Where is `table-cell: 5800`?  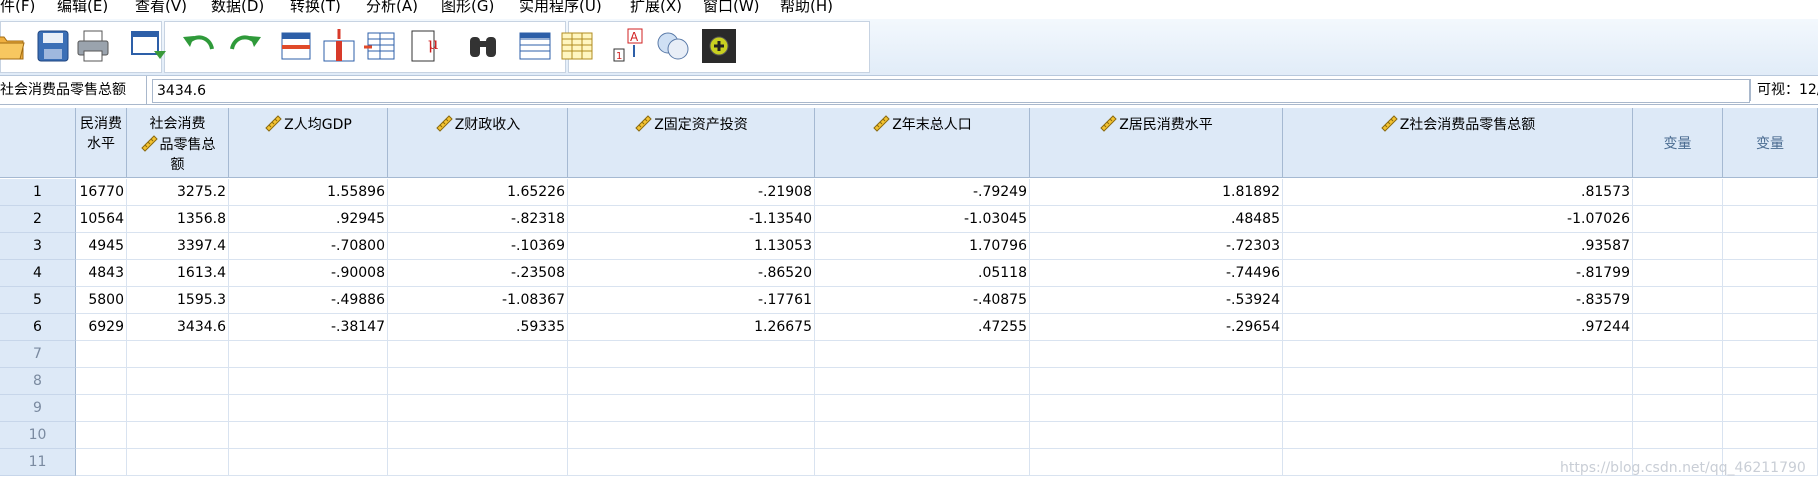
table-cell: 5800 is located at coordinates (101, 300).